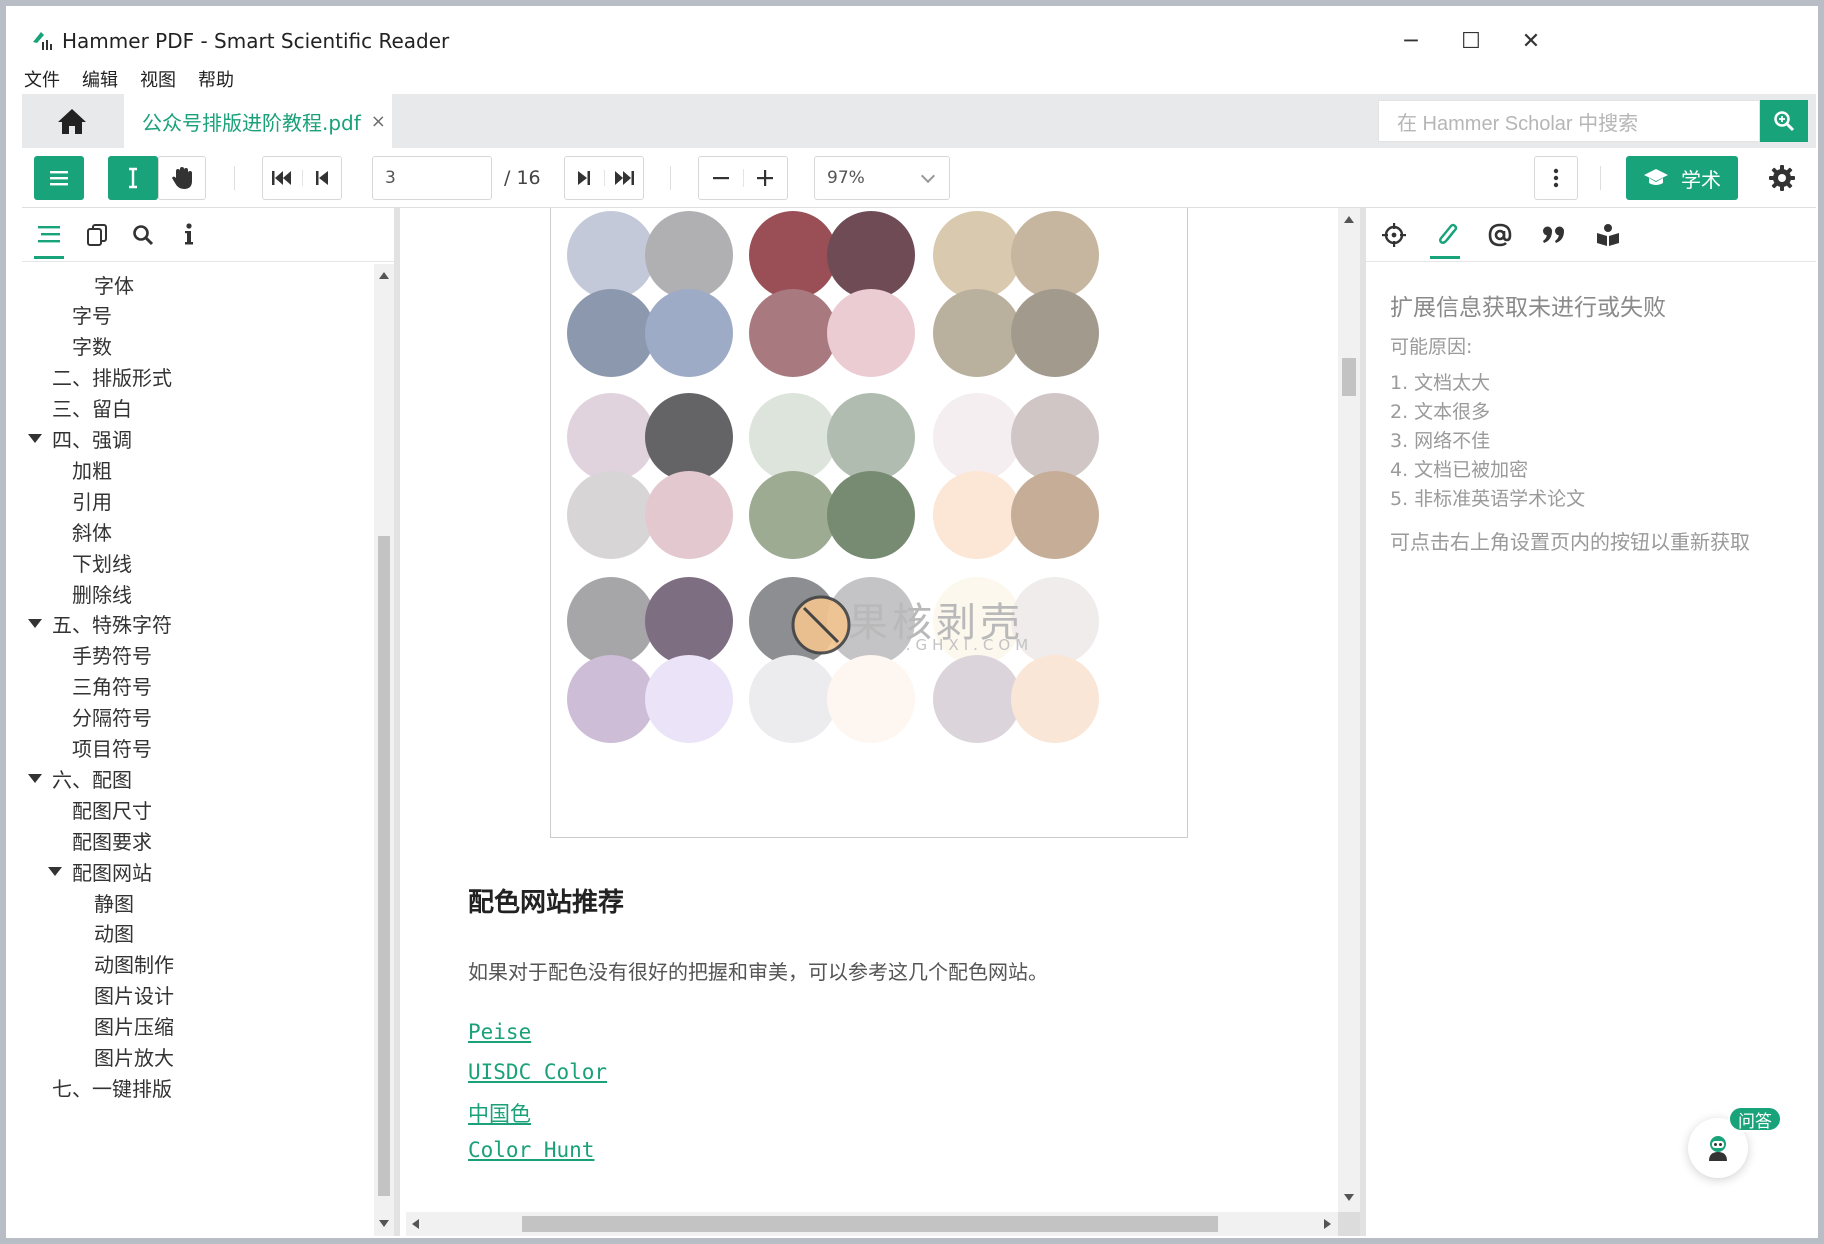 This screenshot has height=1244, width=1824. Describe the element at coordinates (432, 178) in the screenshot. I see `page-number-input: 3` at that location.